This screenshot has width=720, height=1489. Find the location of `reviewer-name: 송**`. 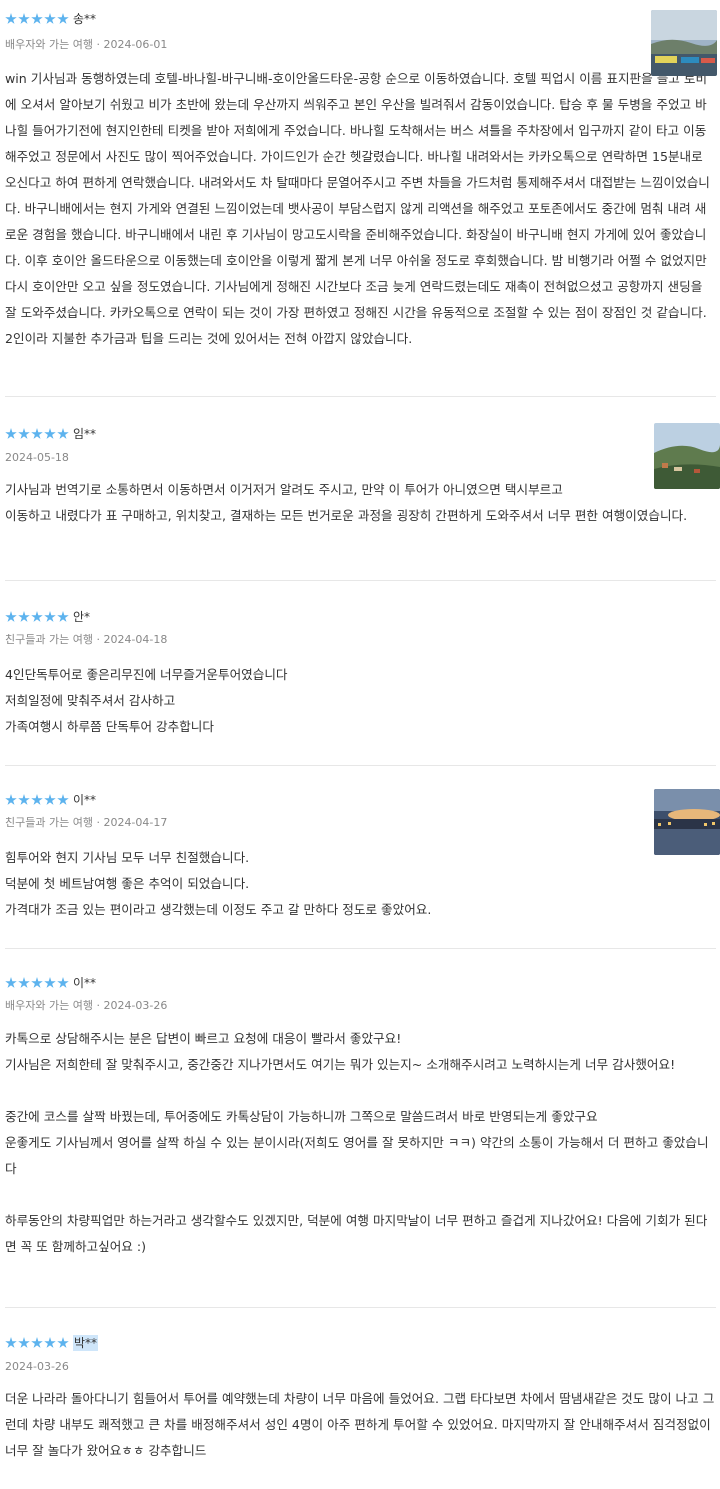

reviewer-name: 송** is located at coordinates (85, 19).